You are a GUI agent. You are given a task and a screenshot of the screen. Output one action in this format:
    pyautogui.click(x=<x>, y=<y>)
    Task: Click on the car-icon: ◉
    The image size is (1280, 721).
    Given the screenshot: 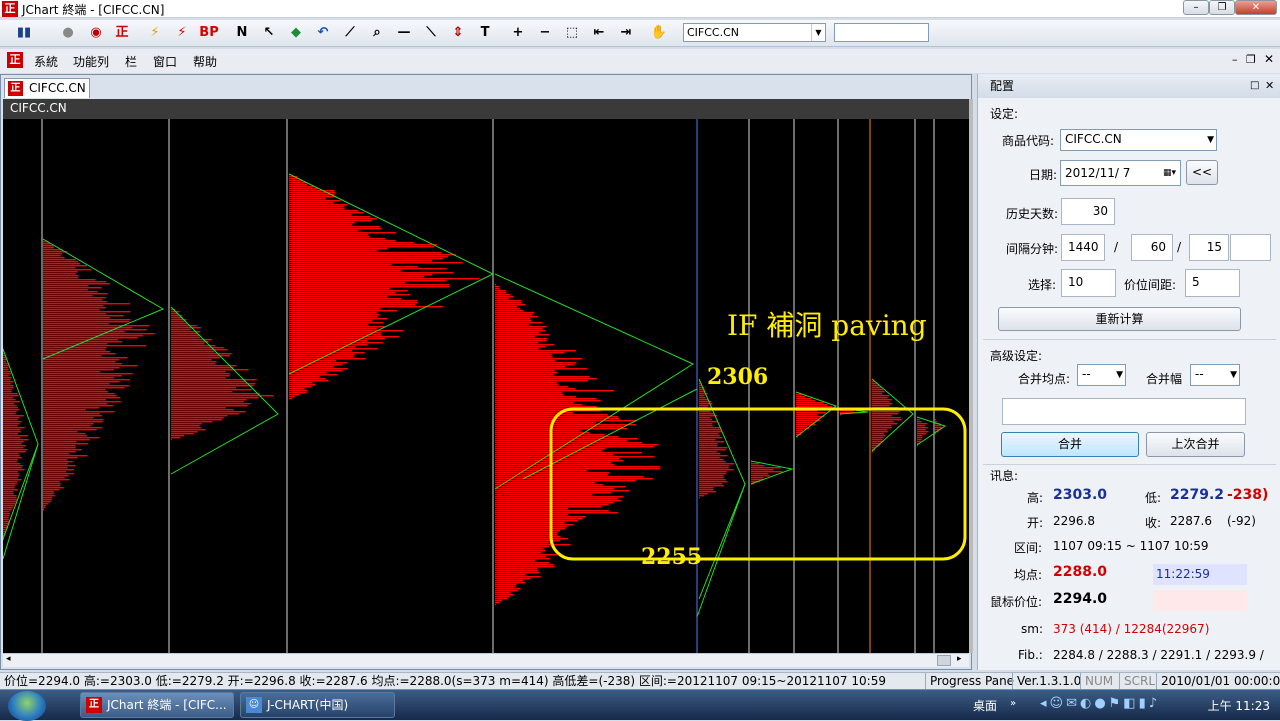 What is the action you would take?
    pyautogui.click(x=96, y=33)
    